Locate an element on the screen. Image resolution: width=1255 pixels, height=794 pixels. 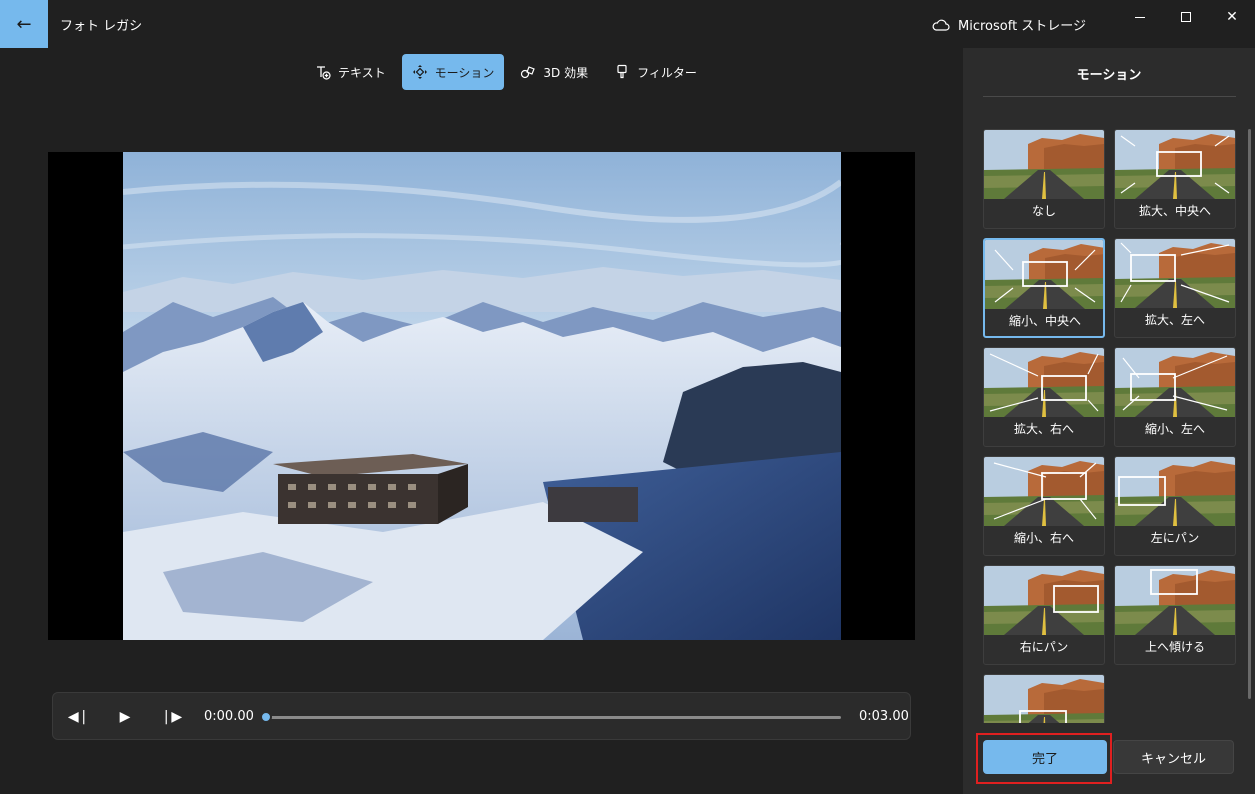
motion-option-zoom-out-right: 縮小、右へ is located at coordinates (1044, 506).